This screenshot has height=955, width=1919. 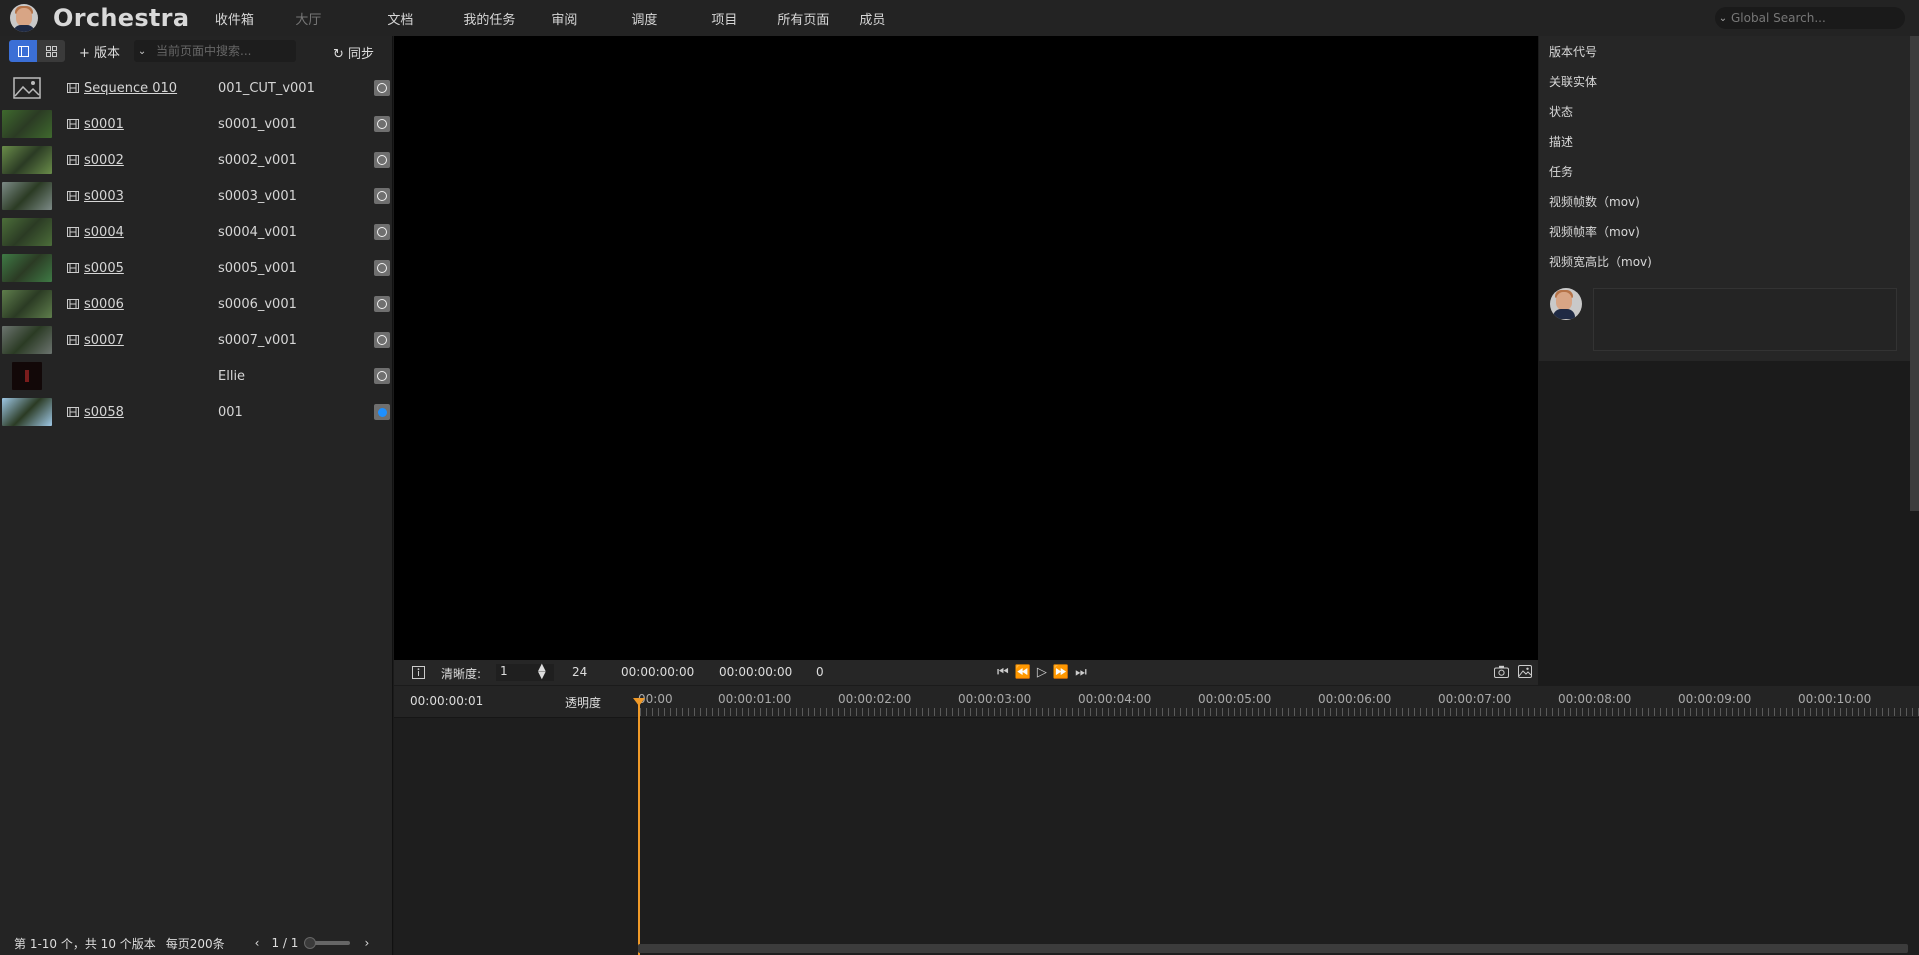 I want to click on version-row: Sequence 010 001_CUT_v001, so click(x=196, y=88).